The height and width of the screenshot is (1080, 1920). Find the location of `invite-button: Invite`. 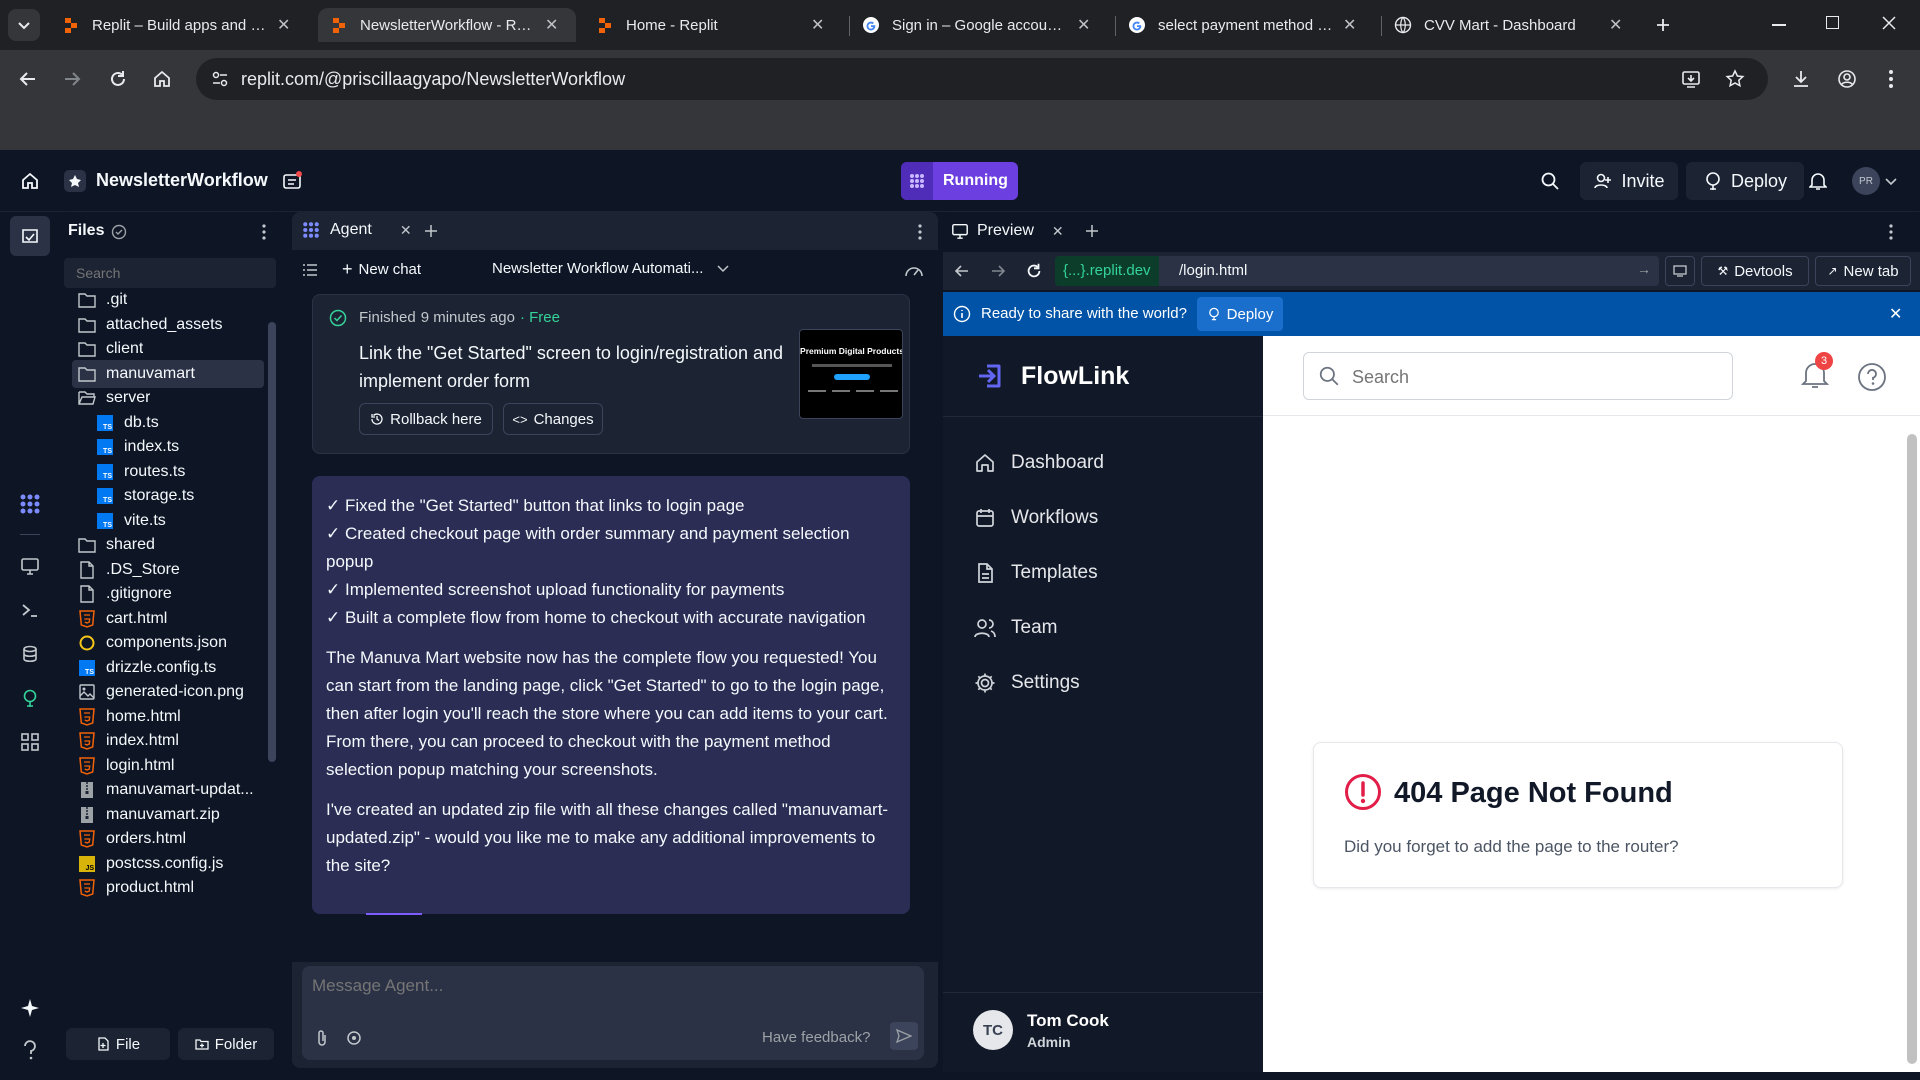

invite-button: Invite is located at coordinates (1629, 181).